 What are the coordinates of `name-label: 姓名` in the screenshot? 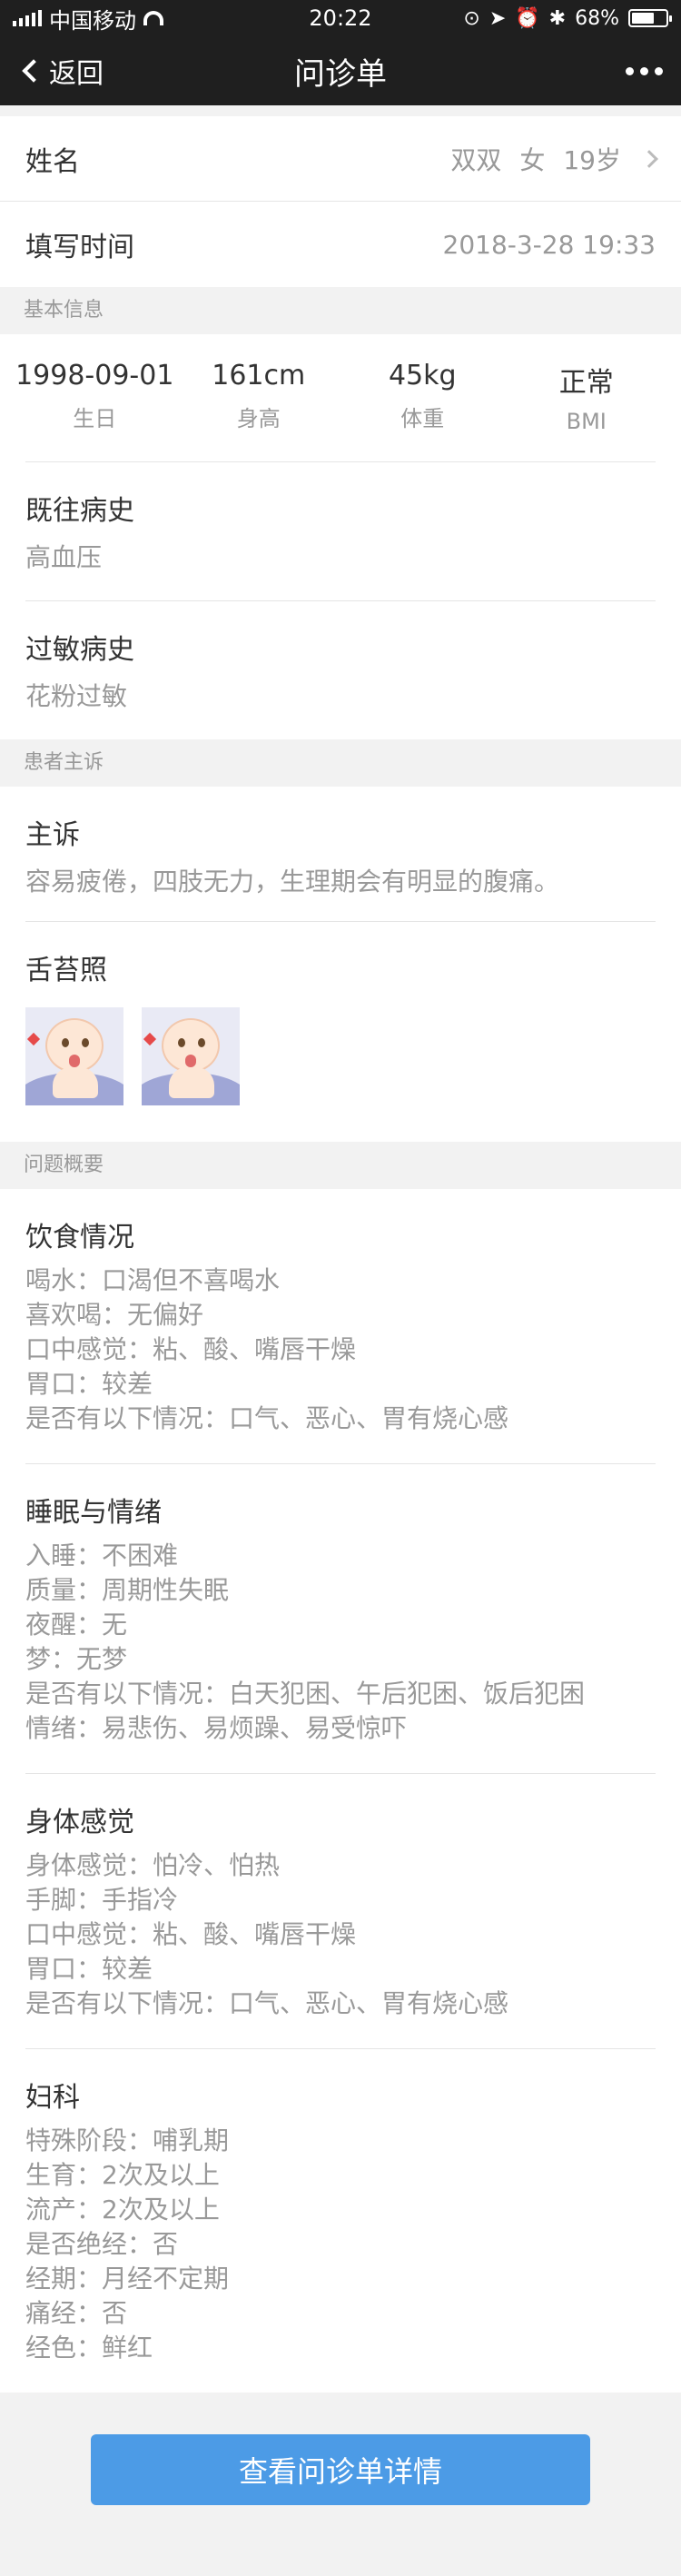 It's located at (52, 161).